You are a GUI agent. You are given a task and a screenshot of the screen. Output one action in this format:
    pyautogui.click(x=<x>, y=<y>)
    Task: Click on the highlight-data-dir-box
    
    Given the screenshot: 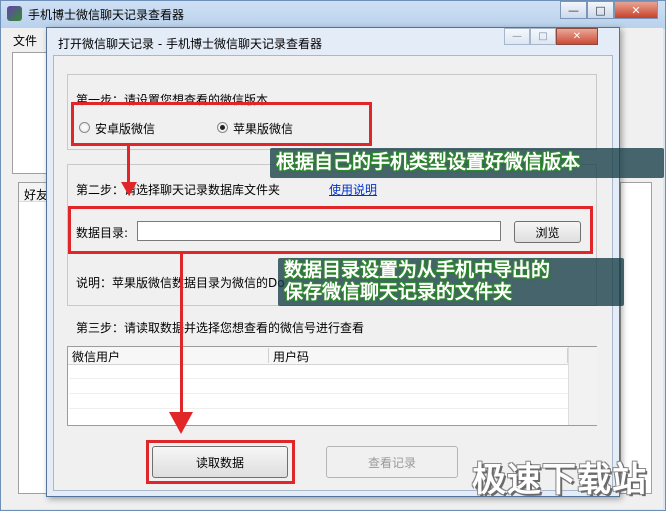 What is the action you would take?
    pyautogui.click(x=330, y=230)
    